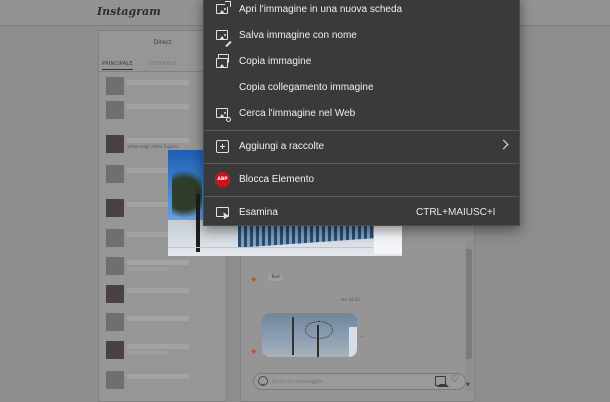 Image resolution: width=610 pixels, height=402 pixels. What do you see at coordinates (361, 11) in the screenshot?
I see `menu-item-open-image-new-tab: Apri l'immagine in una nuova scheda` at bounding box center [361, 11].